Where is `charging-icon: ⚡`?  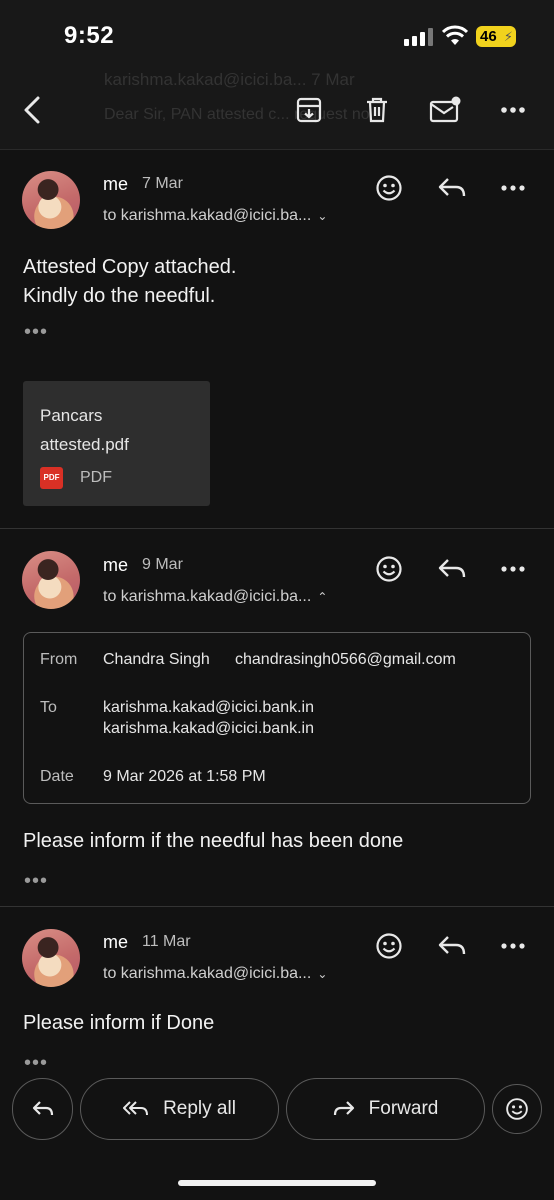 charging-icon: ⚡ is located at coordinates (508, 36).